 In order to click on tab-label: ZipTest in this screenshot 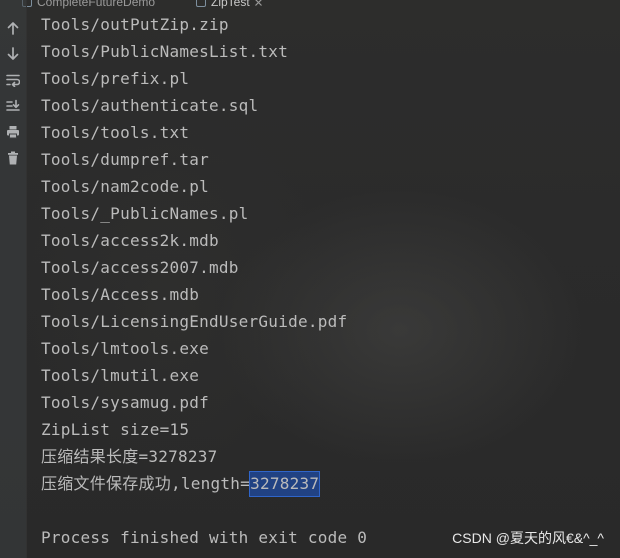, I will do `click(230, 4)`.